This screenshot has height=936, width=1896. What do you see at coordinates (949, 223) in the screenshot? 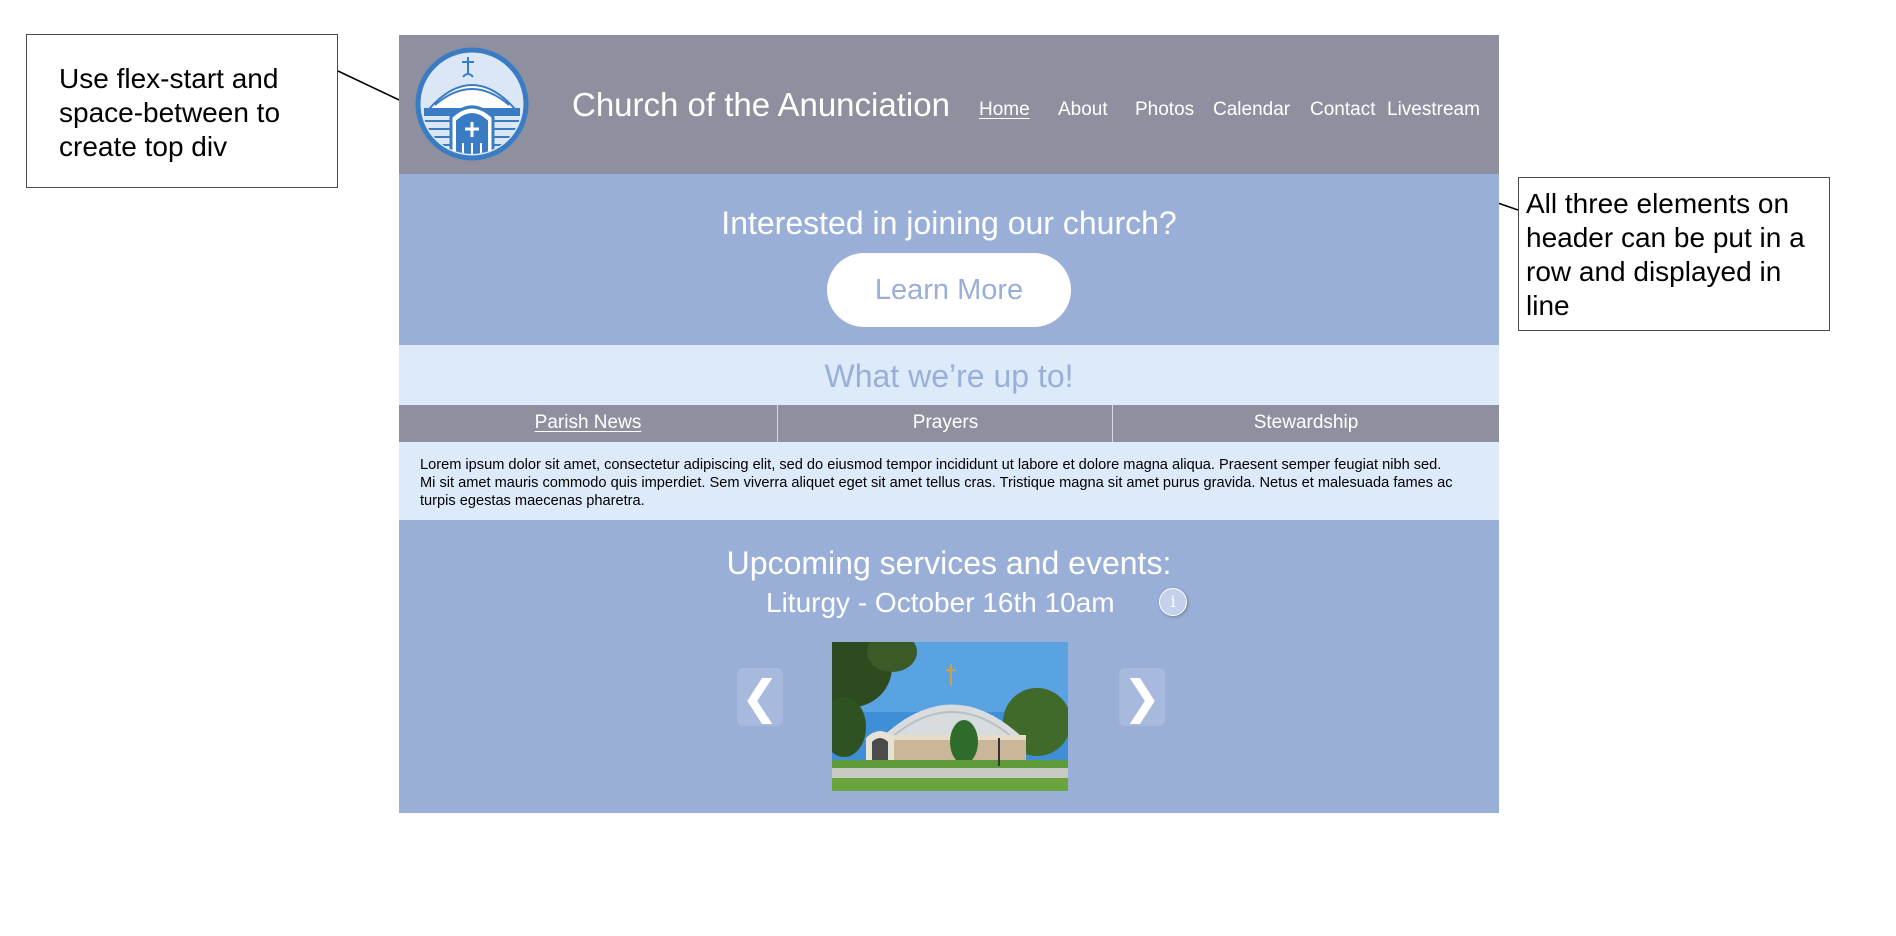
I see `join-heading: Interested in joining our church?` at bounding box center [949, 223].